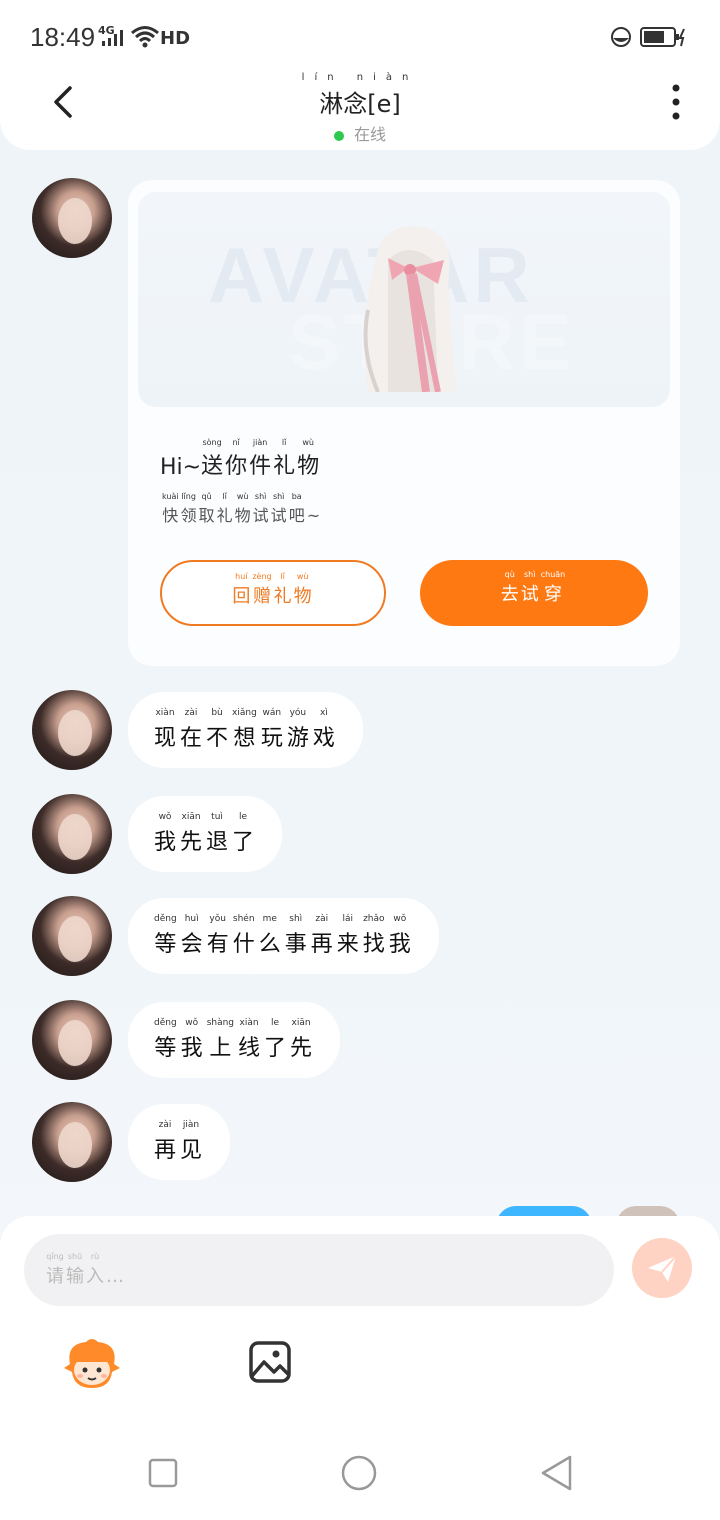 This screenshot has height=1520, width=720. Describe the element at coordinates (529, 594) in the screenshot. I see `hanzi: 试` at that location.